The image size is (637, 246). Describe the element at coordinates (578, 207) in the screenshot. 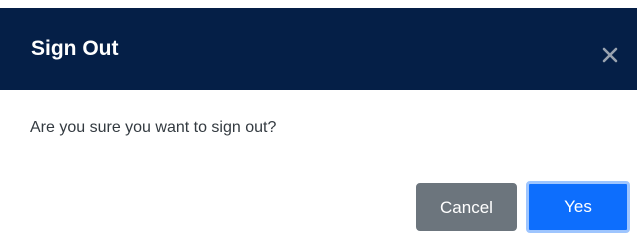

I see `yes-button: Yes` at that location.